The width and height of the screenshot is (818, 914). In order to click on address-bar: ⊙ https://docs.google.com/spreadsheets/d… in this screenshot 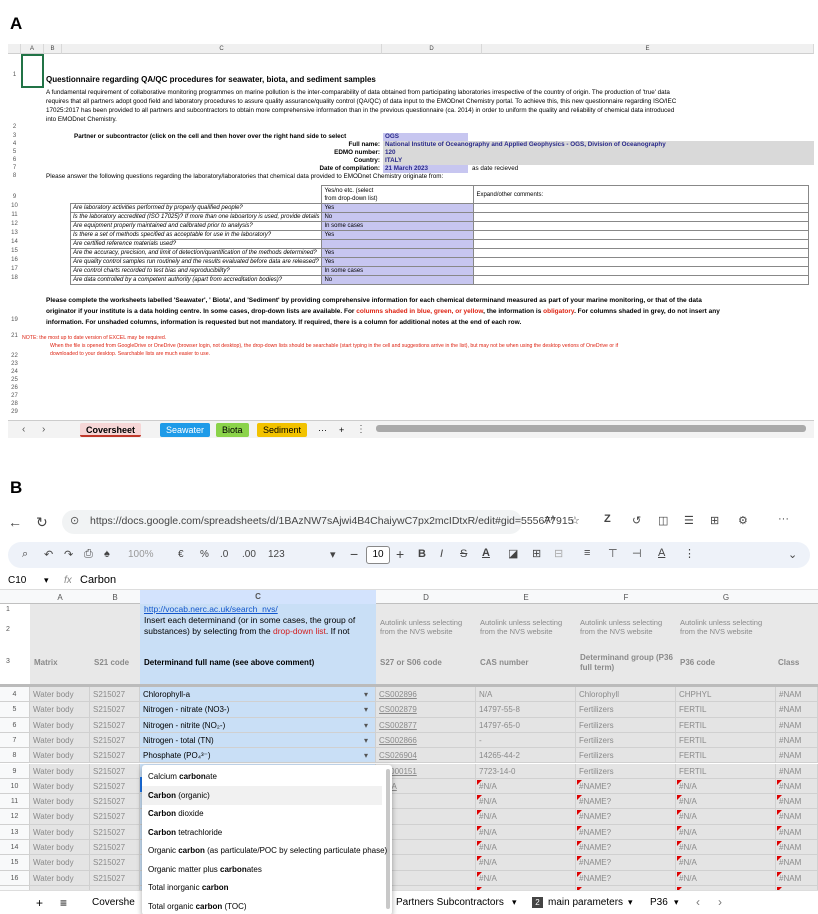, I will do `click(318, 522)`.